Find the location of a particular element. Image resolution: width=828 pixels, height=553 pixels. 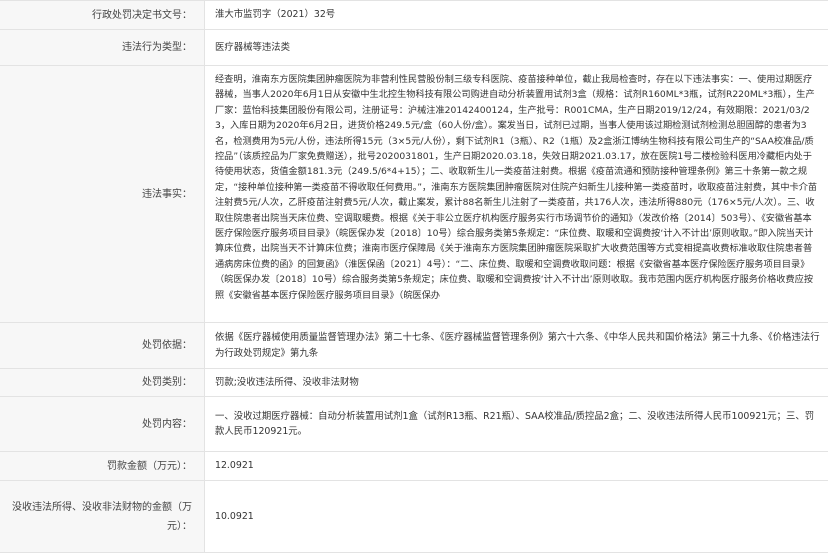

violation-type-value: 医疗器械等违法类 is located at coordinates (516, 47).